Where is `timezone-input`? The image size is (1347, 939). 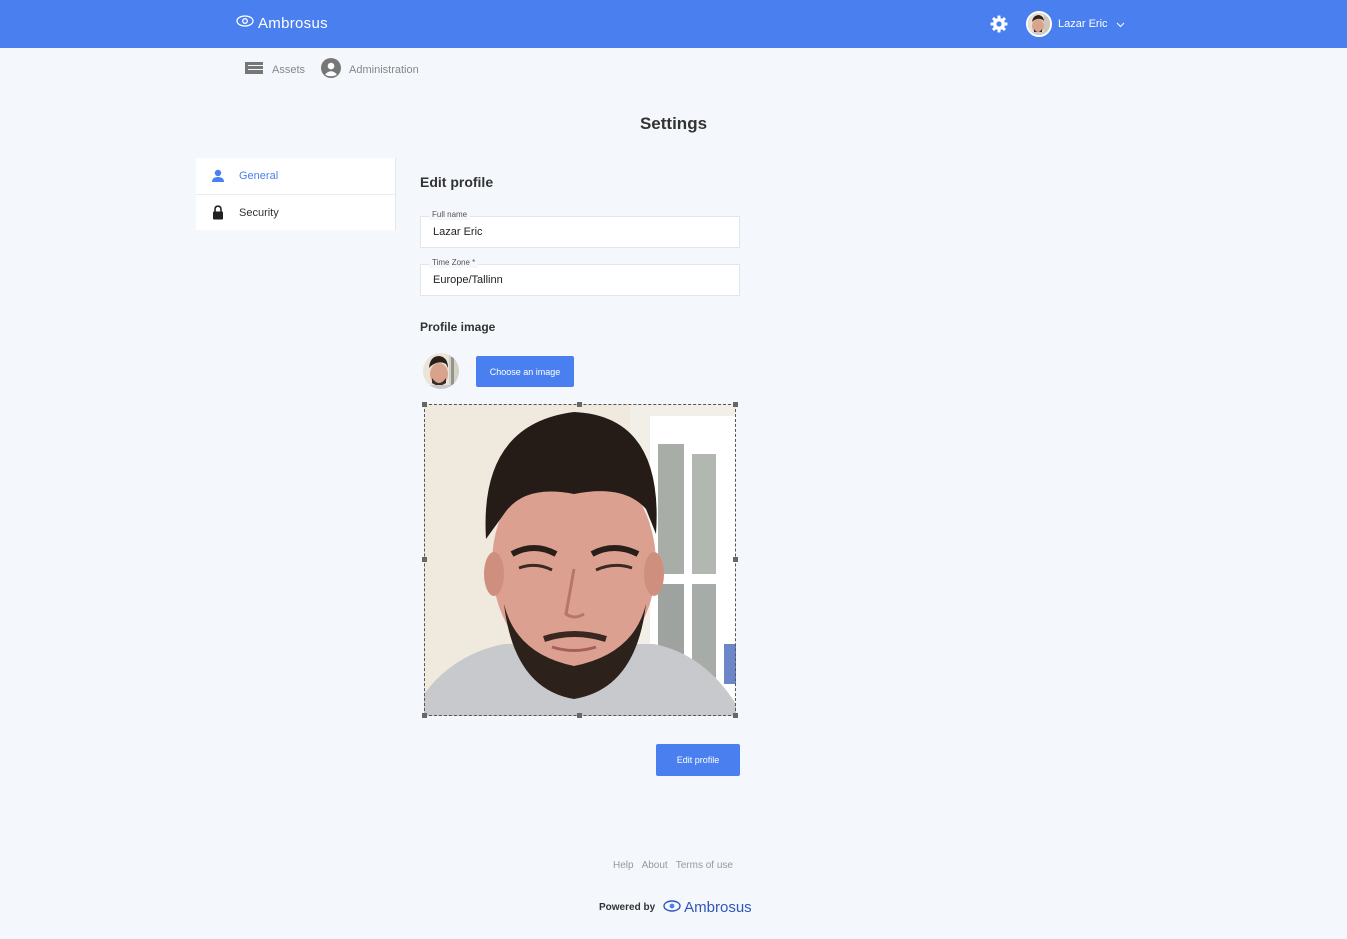
timezone-input is located at coordinates (580, 280).